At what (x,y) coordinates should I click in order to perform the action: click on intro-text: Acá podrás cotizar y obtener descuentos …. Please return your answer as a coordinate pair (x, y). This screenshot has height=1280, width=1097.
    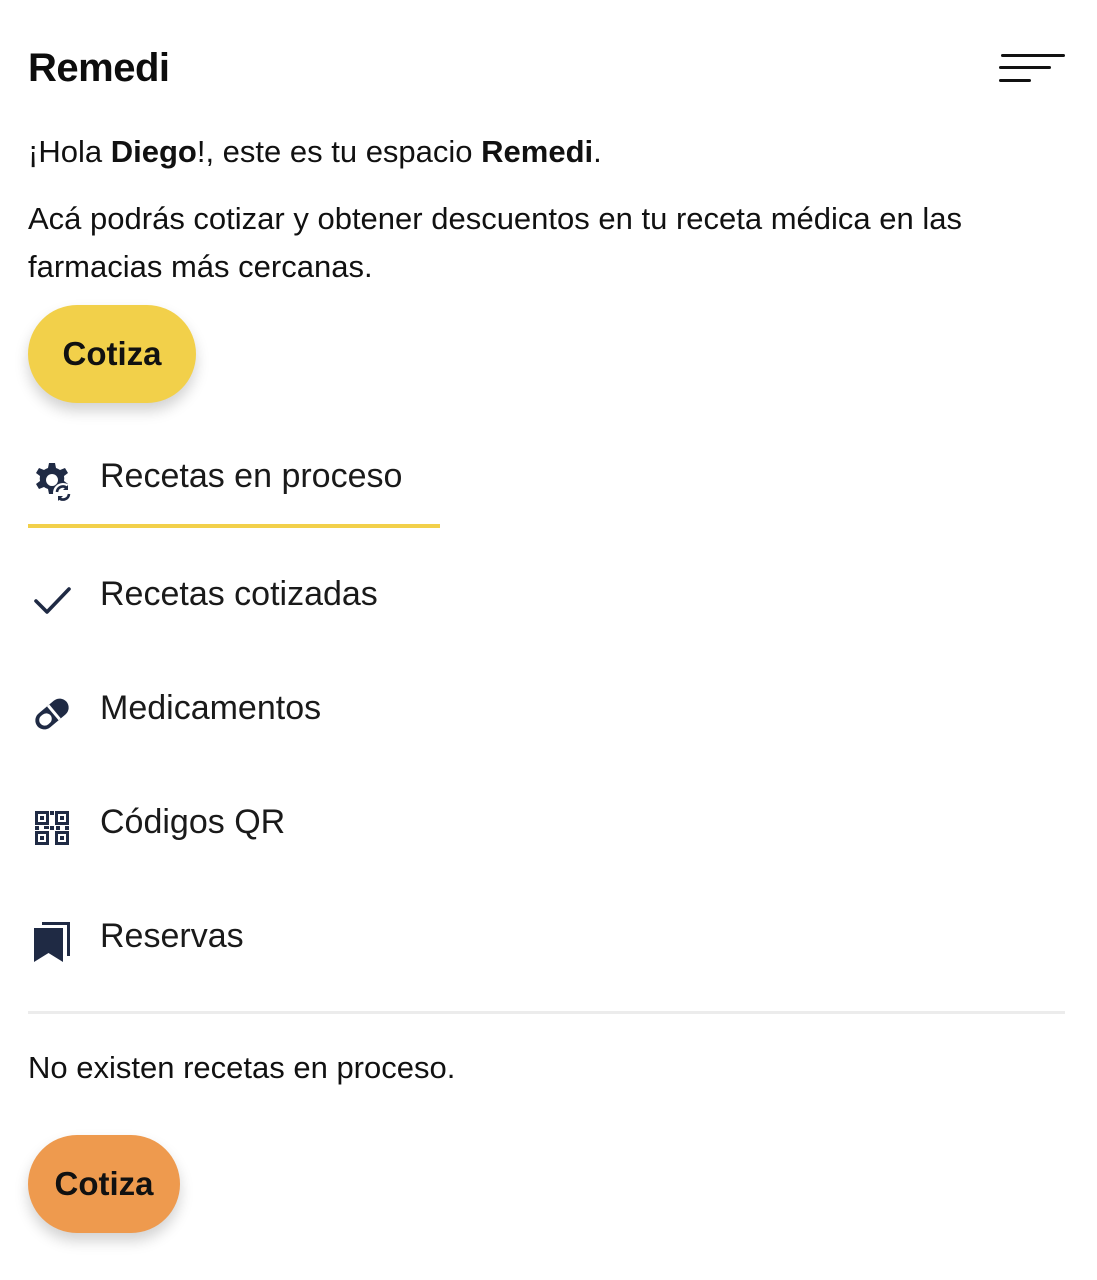
    Looking at the image, I should click on (495, 242).